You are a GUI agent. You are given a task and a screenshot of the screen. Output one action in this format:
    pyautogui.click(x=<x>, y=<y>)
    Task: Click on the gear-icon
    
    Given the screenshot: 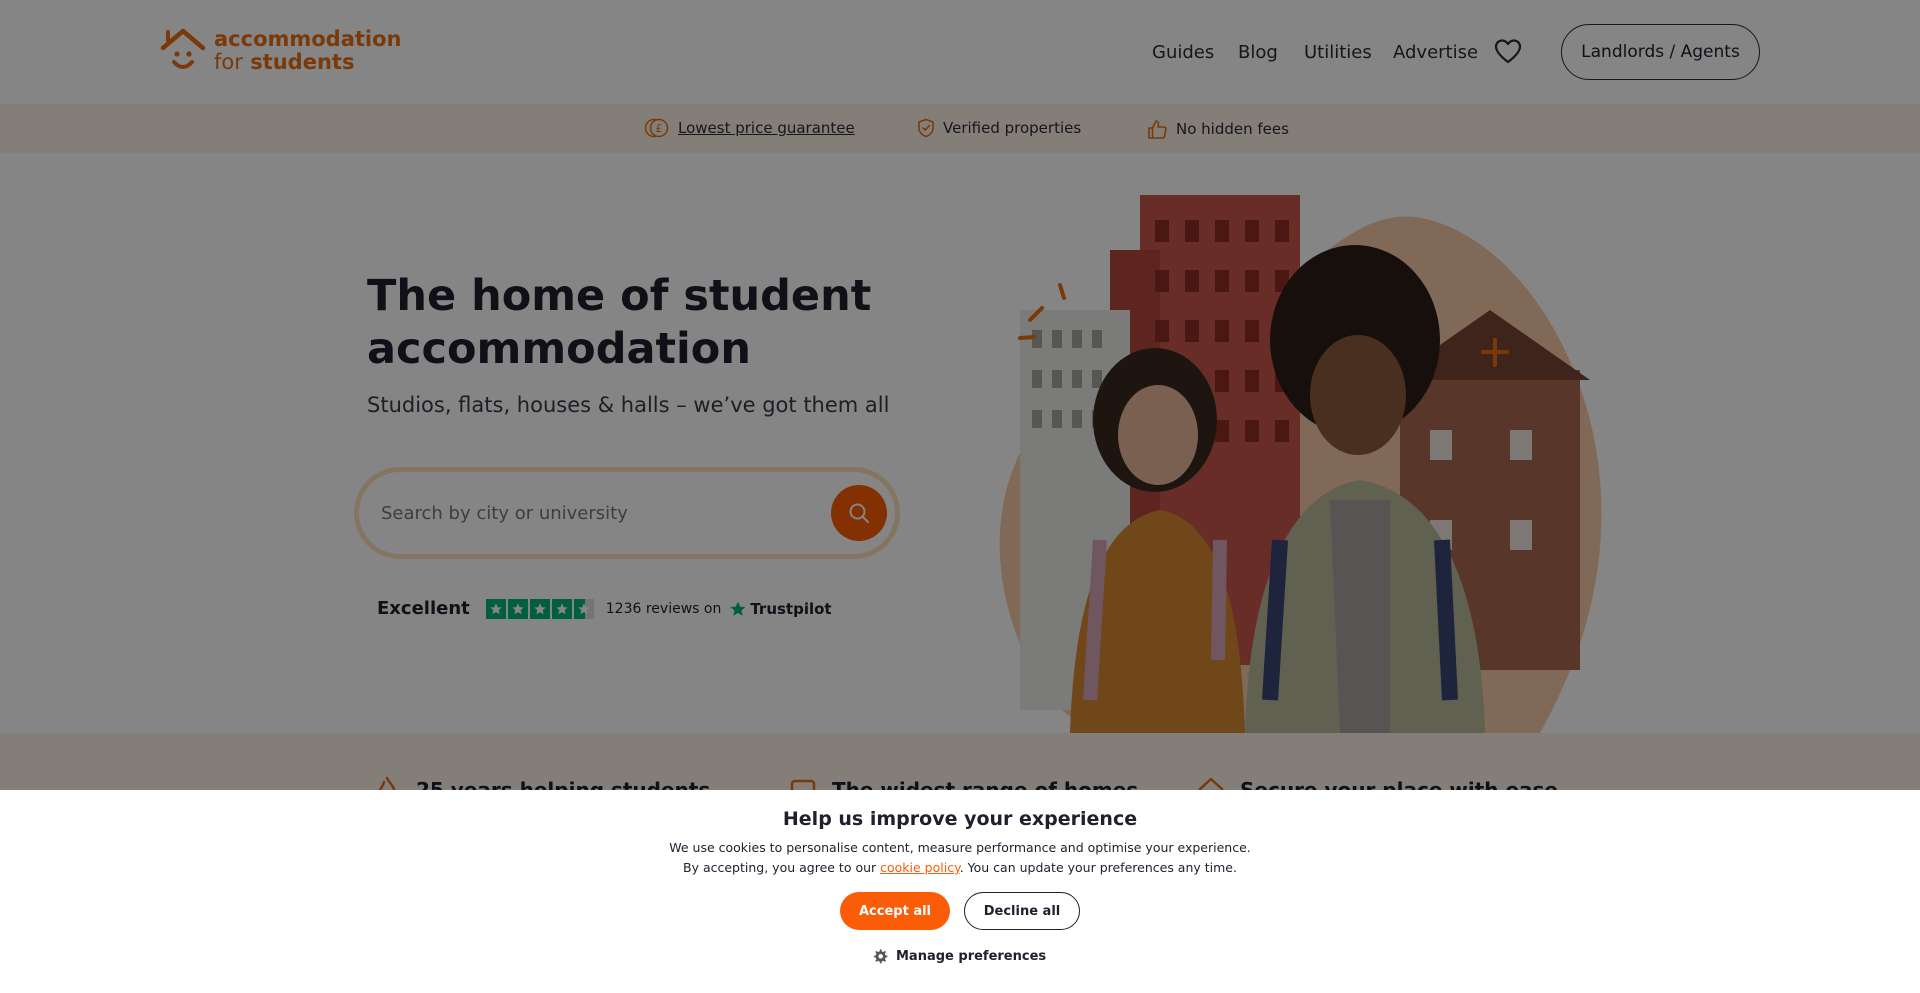 What is the action you would take?
    pyautogui.click(x=881, y=956)
    